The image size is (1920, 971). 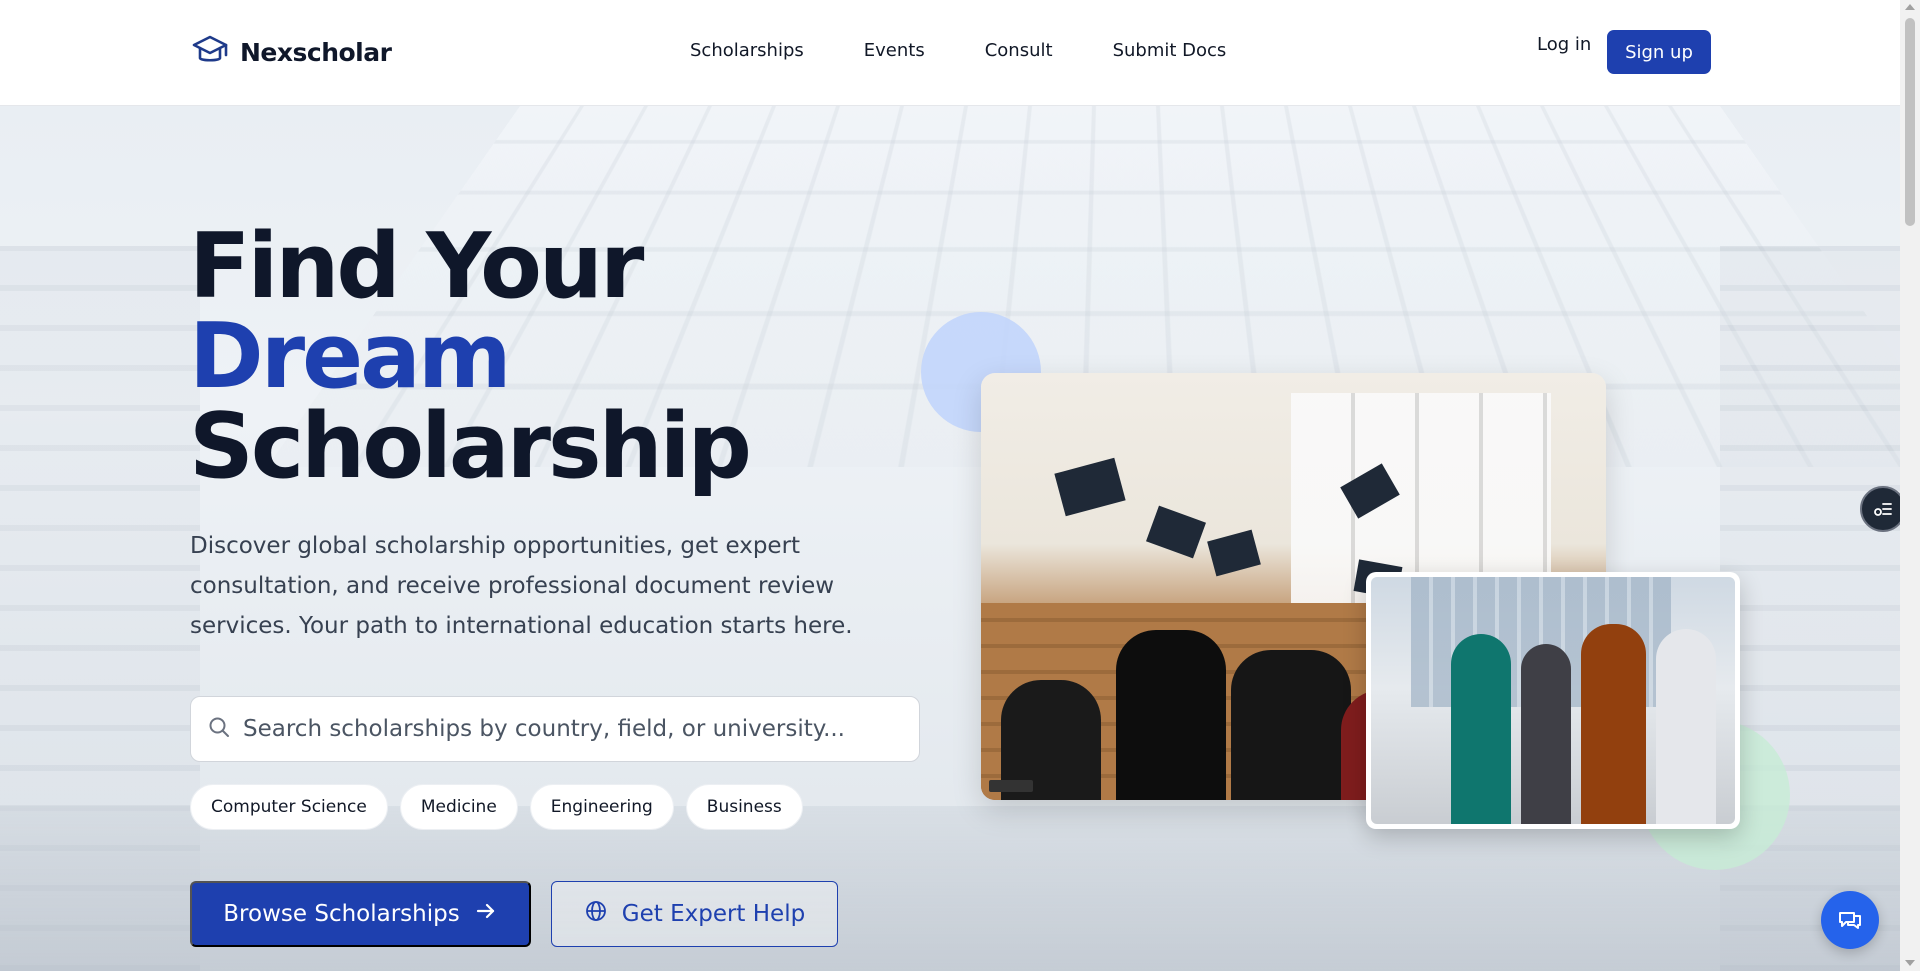 I want to click on chip-business: Business, so click(x=744, y=807).